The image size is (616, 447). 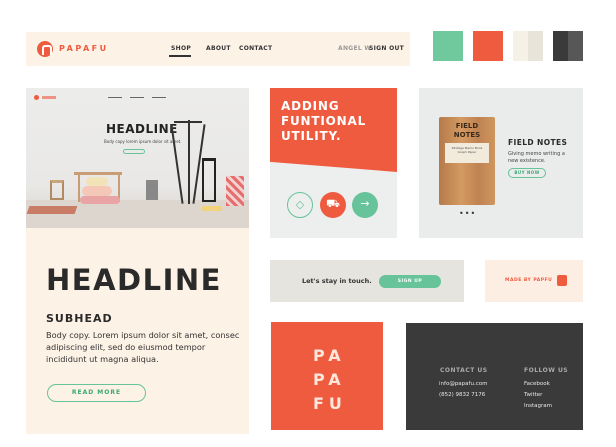 I want to click on cart-icon-button: ⛟, so click(x=333, y=205).